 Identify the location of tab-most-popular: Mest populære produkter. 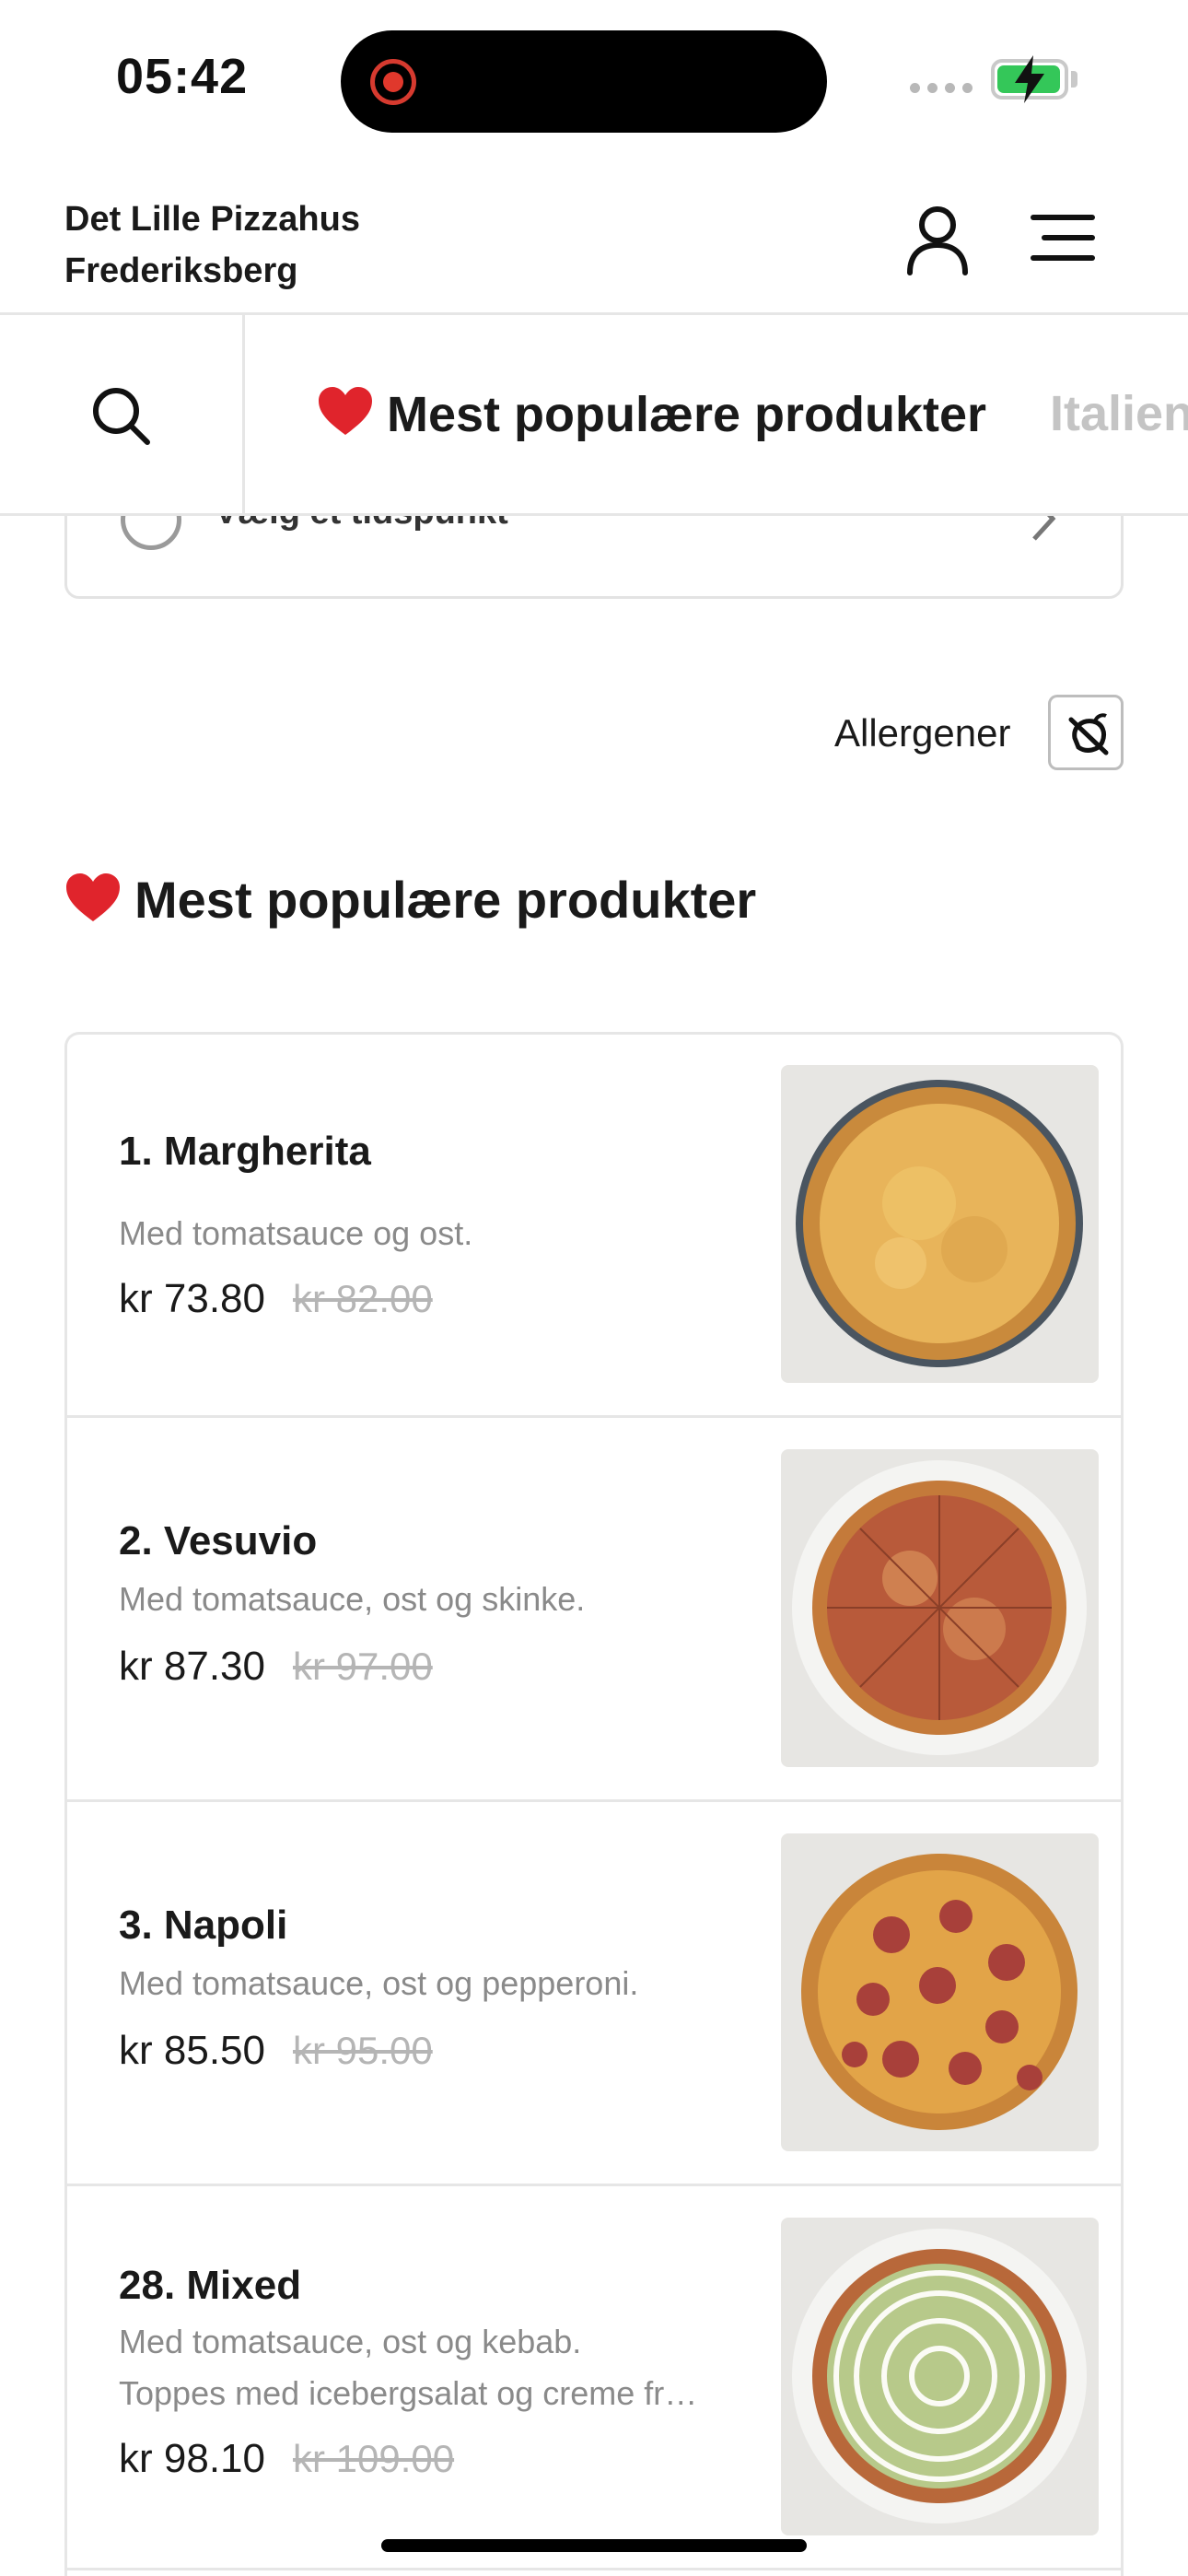
(651, 414).